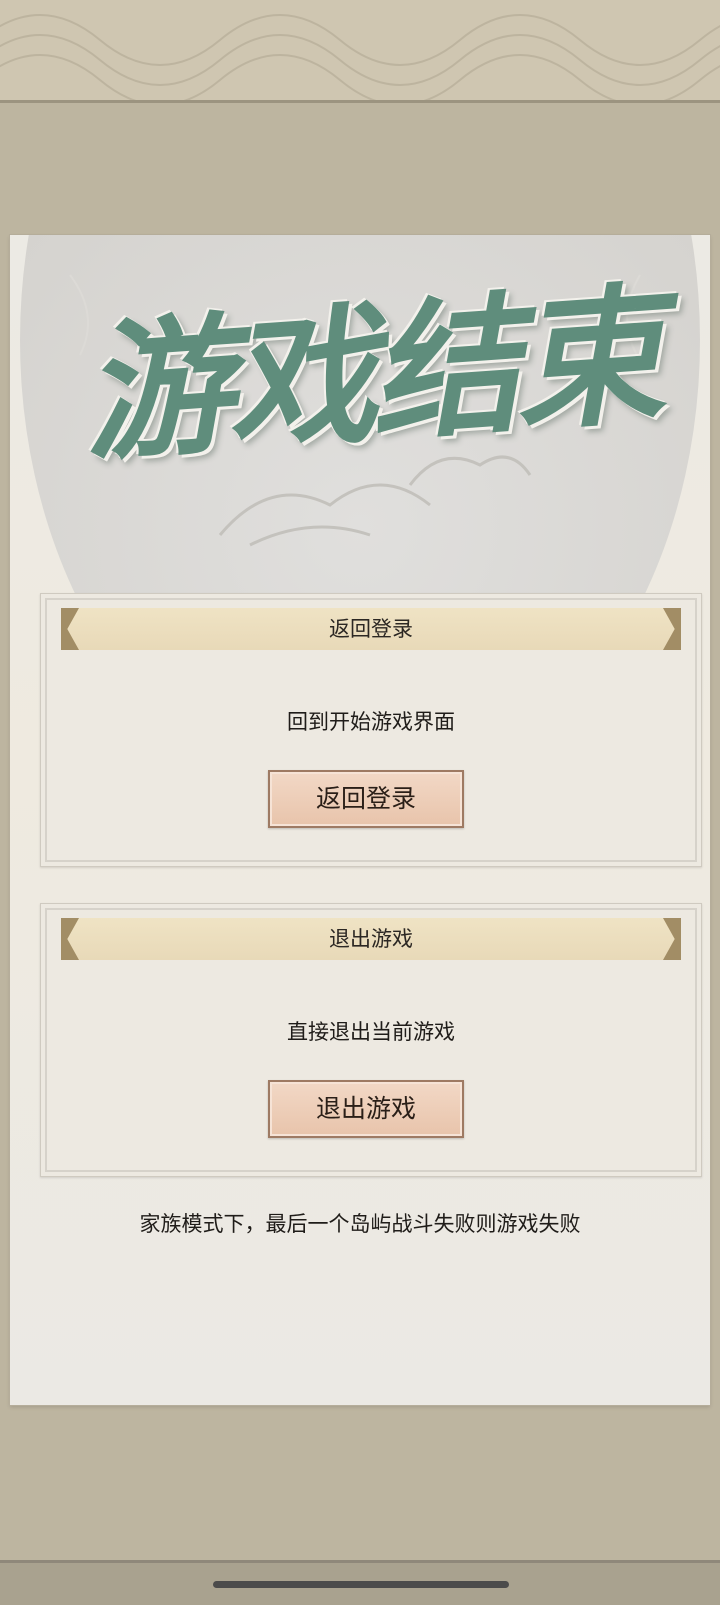  What do you see at coordinates (366, 1109) in the screenshot?
I see `exit-game-button: 退出游戏` at bounding box center [366, 1109].